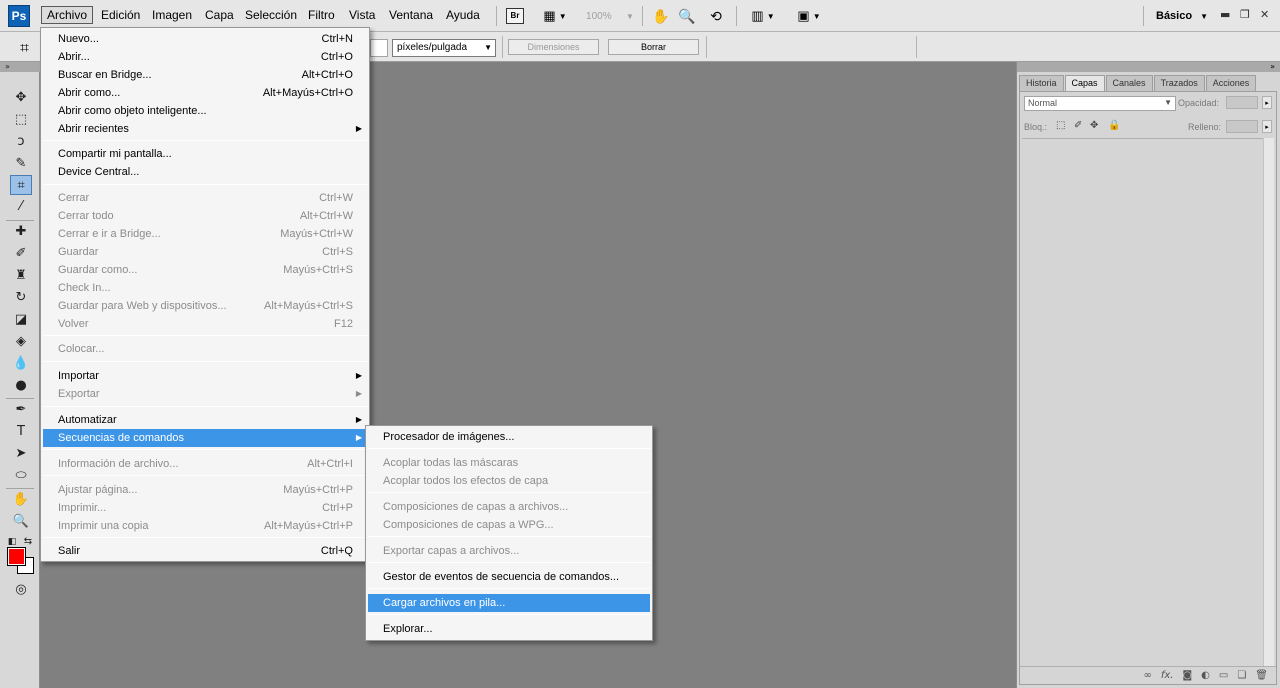  What do you see at coordinates (21, 185) in the screenshot?
I see `crop-tool-icon: ⌗` at bounding box center [21, 185].